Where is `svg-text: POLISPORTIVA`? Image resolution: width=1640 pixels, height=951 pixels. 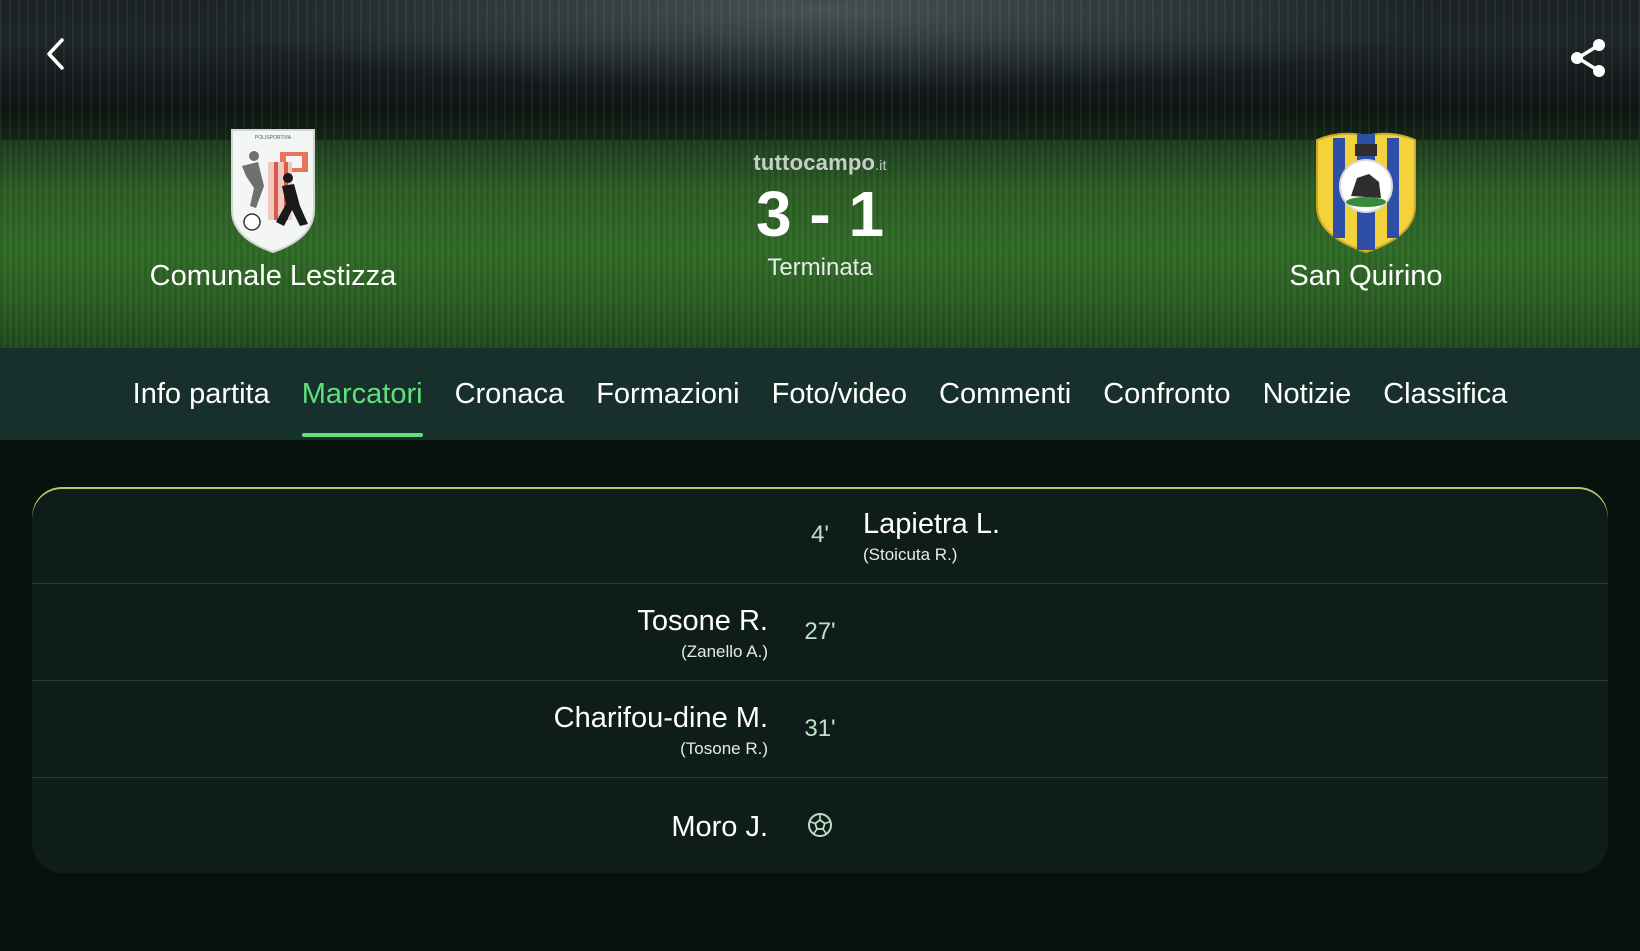
svg-text: POLISPORTIVA is located at coordinates (273, 138).